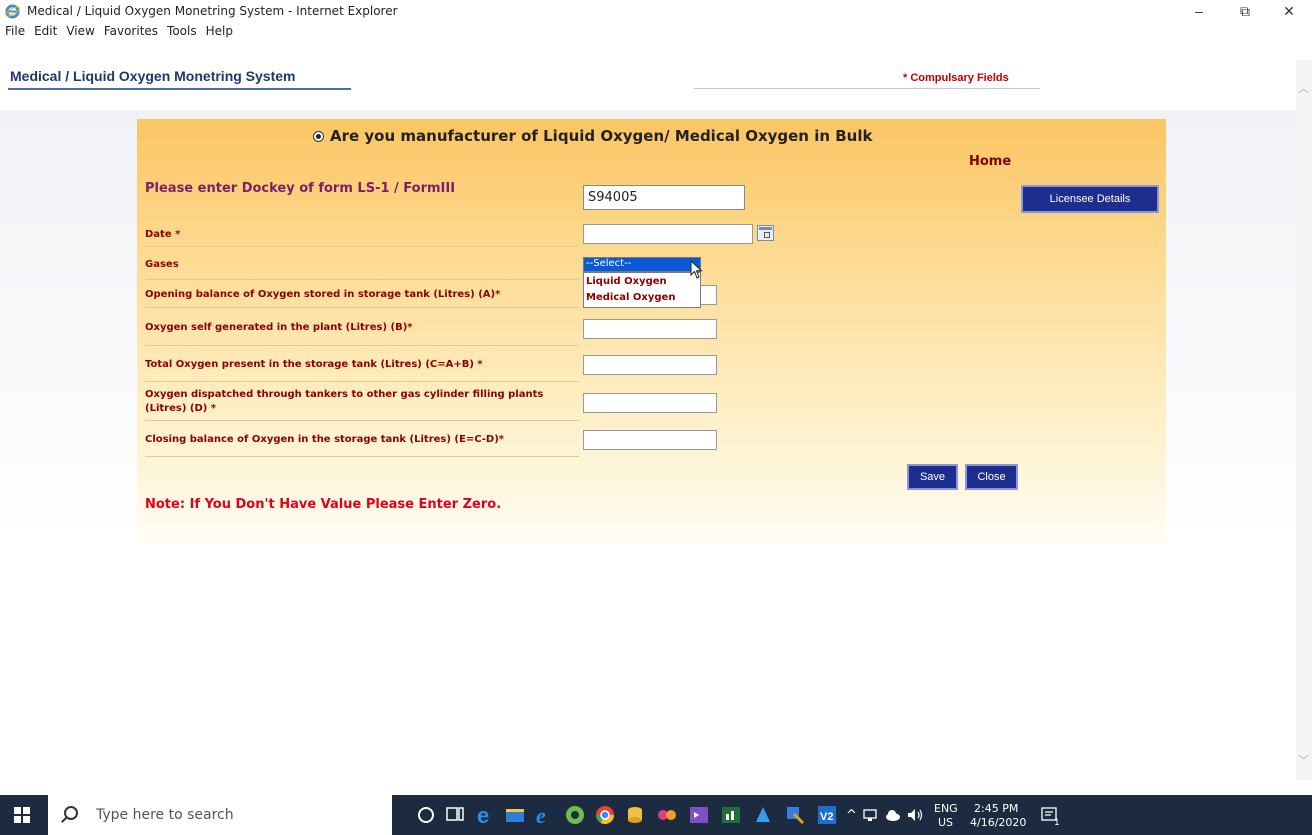  I want to click on total-oxygen-input, so click(650, 365).